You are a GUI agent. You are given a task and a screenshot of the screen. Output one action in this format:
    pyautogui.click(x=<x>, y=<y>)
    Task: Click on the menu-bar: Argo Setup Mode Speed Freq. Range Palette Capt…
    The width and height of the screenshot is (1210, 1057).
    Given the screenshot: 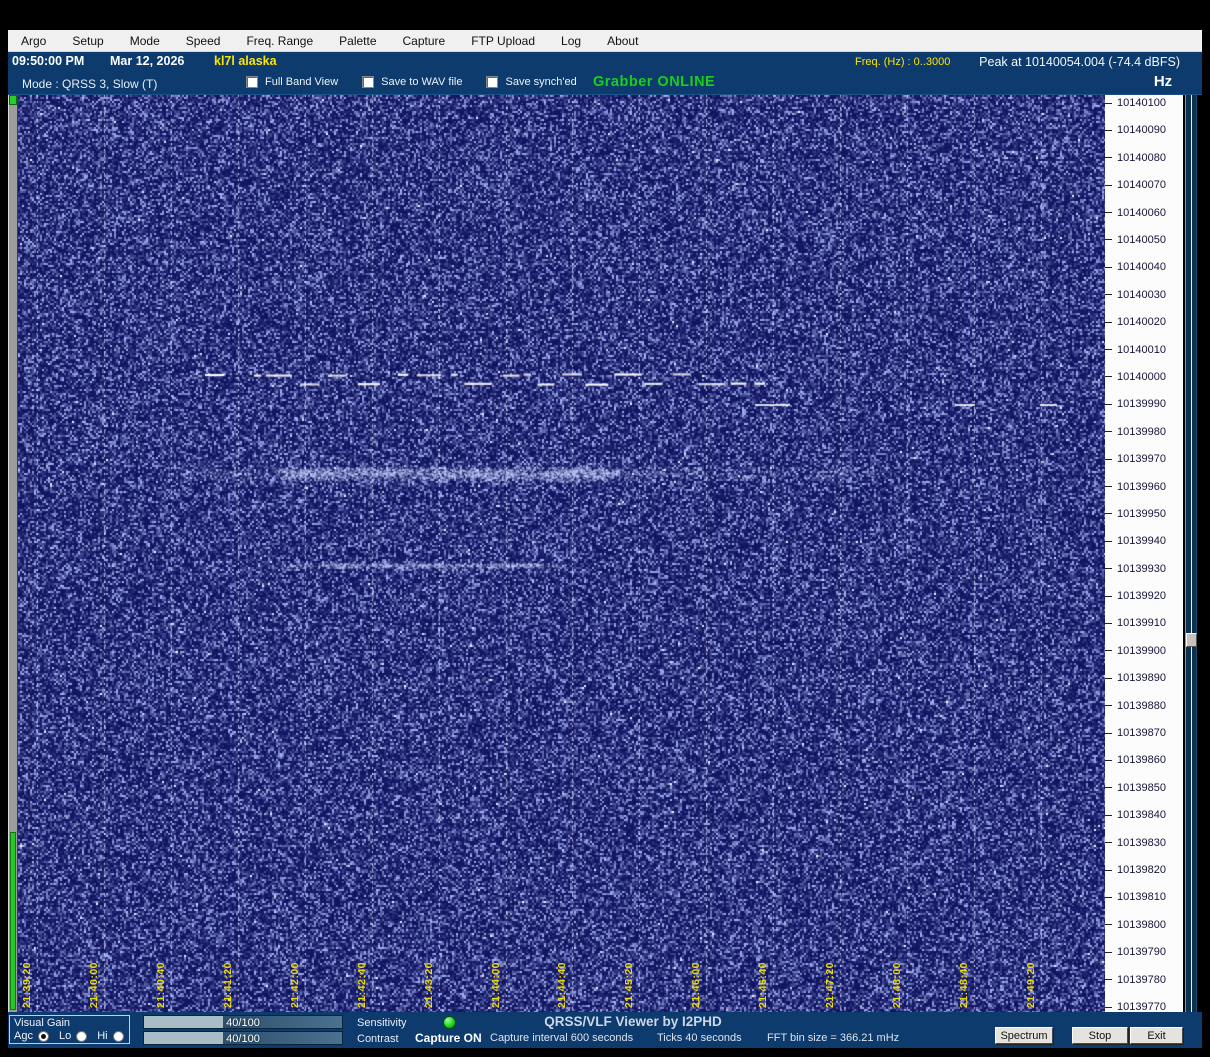 What is the action you would take?
    pyautogui.click(x=605, y=41)
    